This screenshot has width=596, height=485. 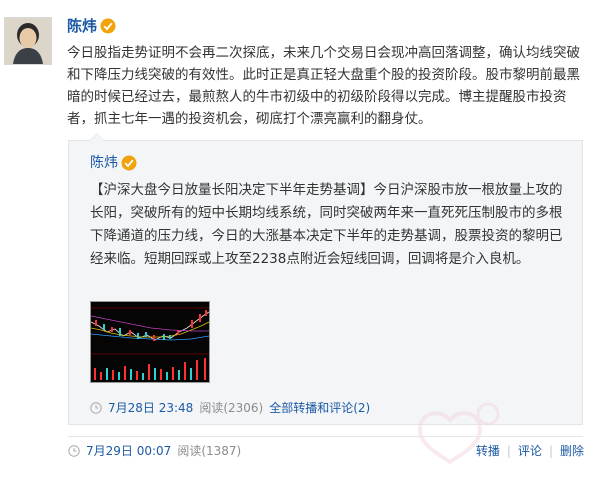 What do you see at coordinates (361, 408) in the screenshot?
I see `repost-count: (2)` at bounding box center [361, 408].